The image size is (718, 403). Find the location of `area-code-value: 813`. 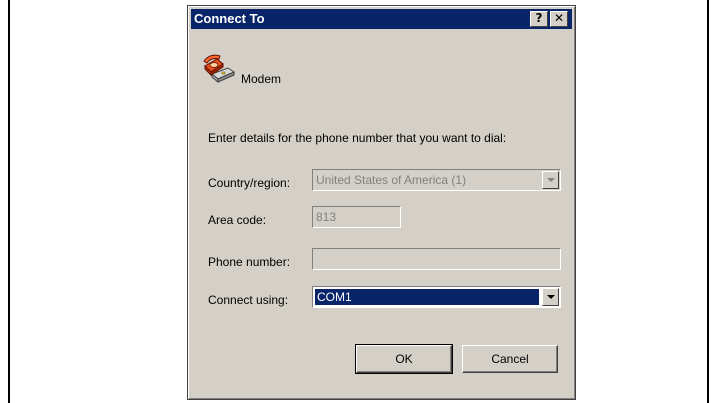

area-code-value: 813 is located at coordinates (326, 217).